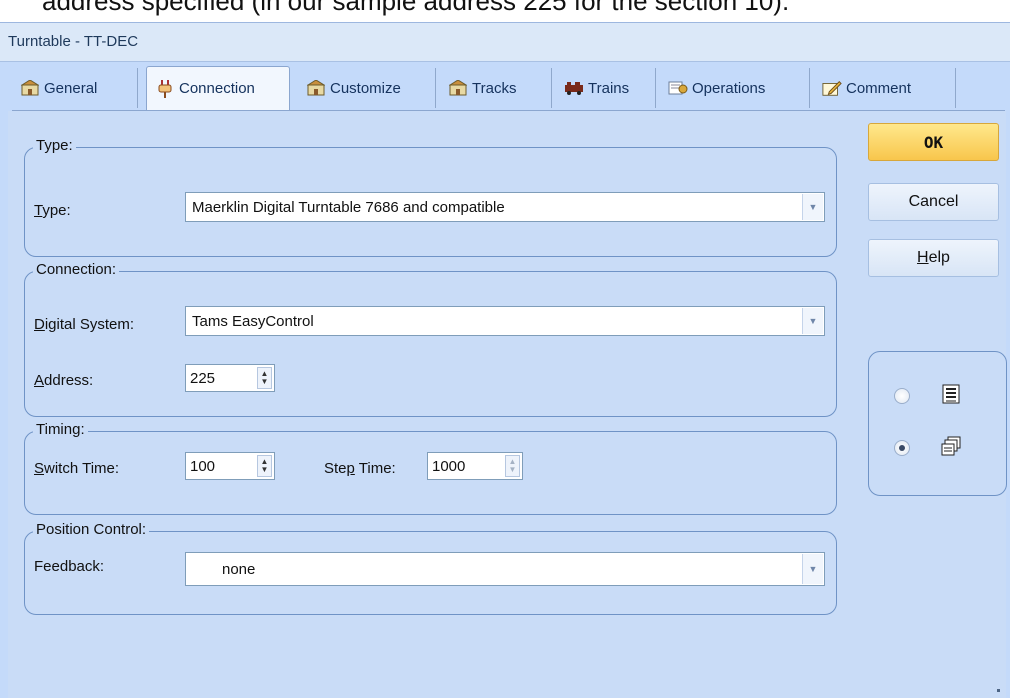 The height and width of the screenshot is (698, 1010). Describe the element at coordinates (505, 321) in the screenshot. I see `digital-system-dropdown: Tams EasyControl ▼` at that location.